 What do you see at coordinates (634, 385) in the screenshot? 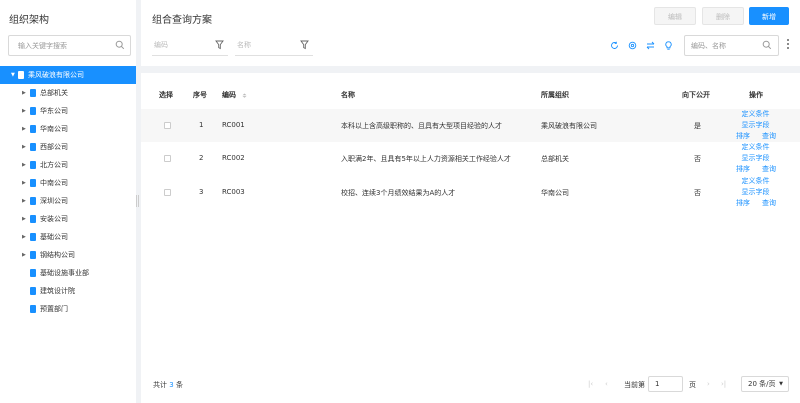
I see `page-prefix: 当前第` at bounding box center [634, 385].